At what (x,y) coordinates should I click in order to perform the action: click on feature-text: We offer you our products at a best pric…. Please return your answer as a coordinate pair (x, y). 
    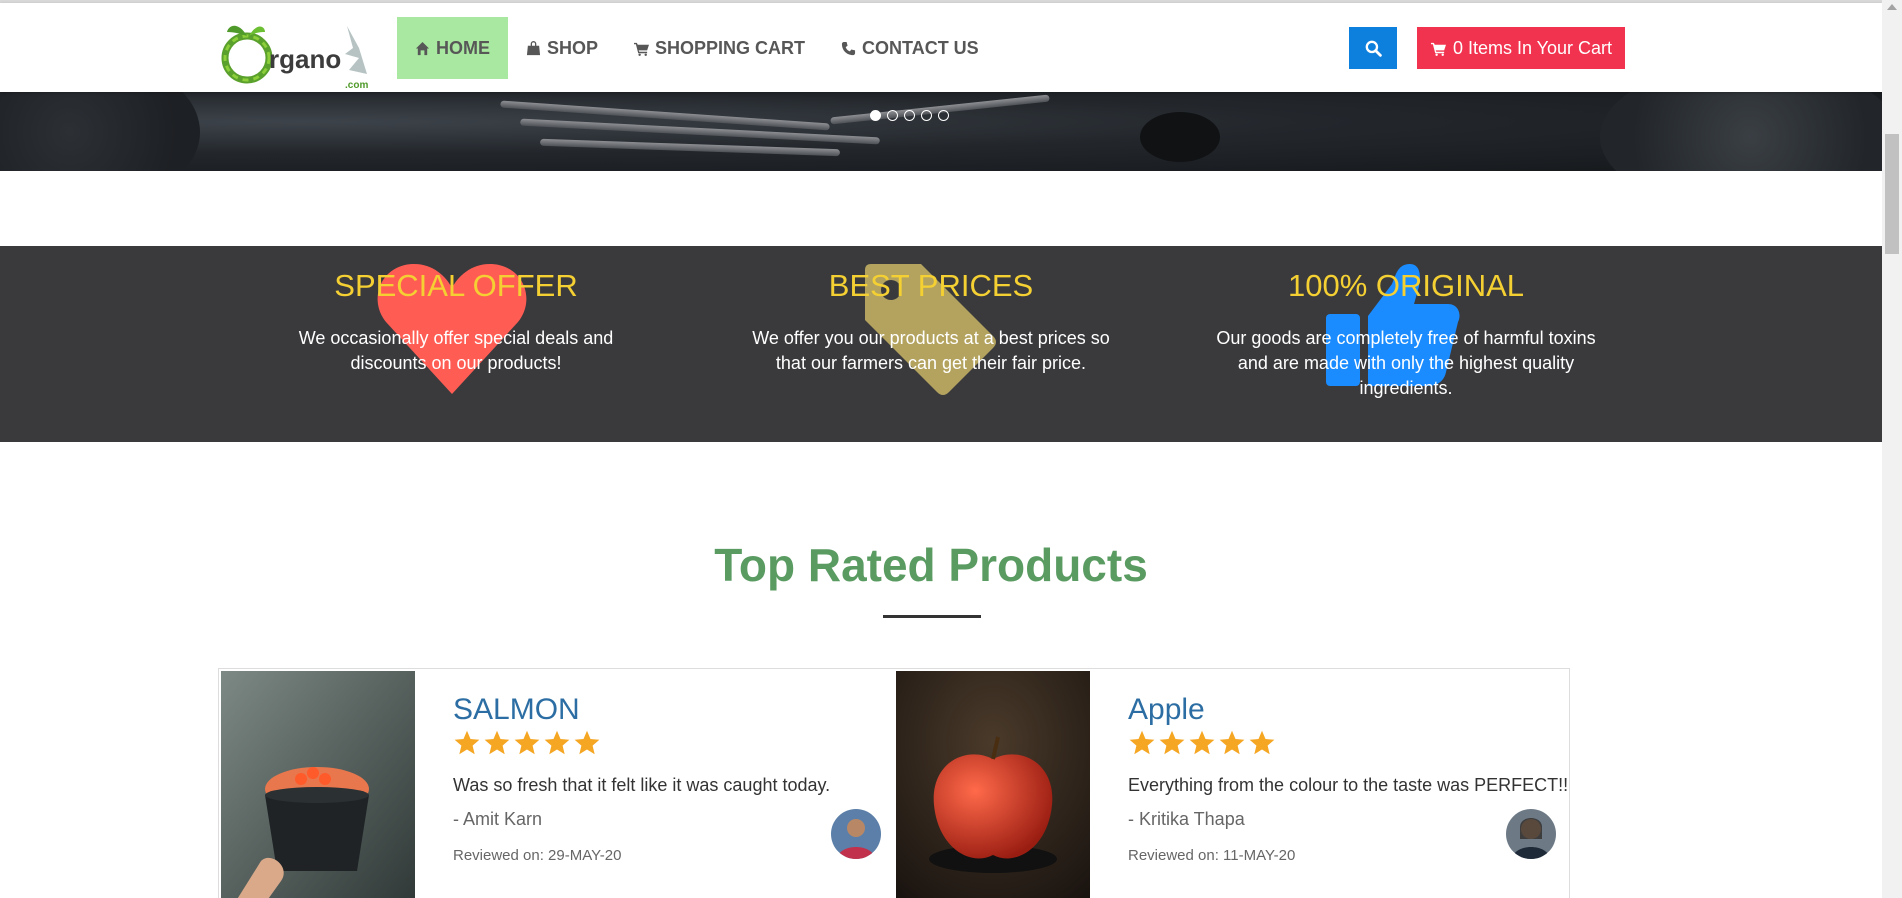
    Looking at the image, I should click on (931, 350).